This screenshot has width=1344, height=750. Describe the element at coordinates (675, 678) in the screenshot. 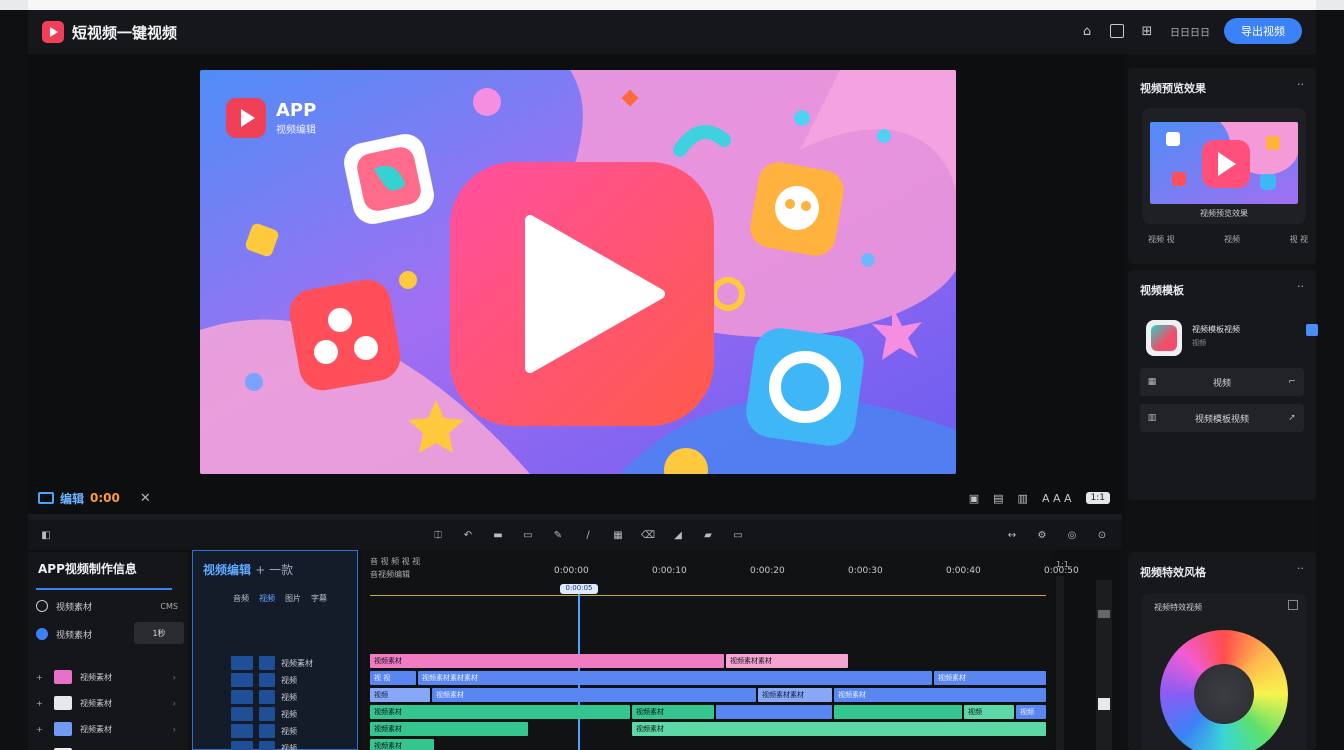

I see `timeline-clip: 视频素材素材素材` at that location.